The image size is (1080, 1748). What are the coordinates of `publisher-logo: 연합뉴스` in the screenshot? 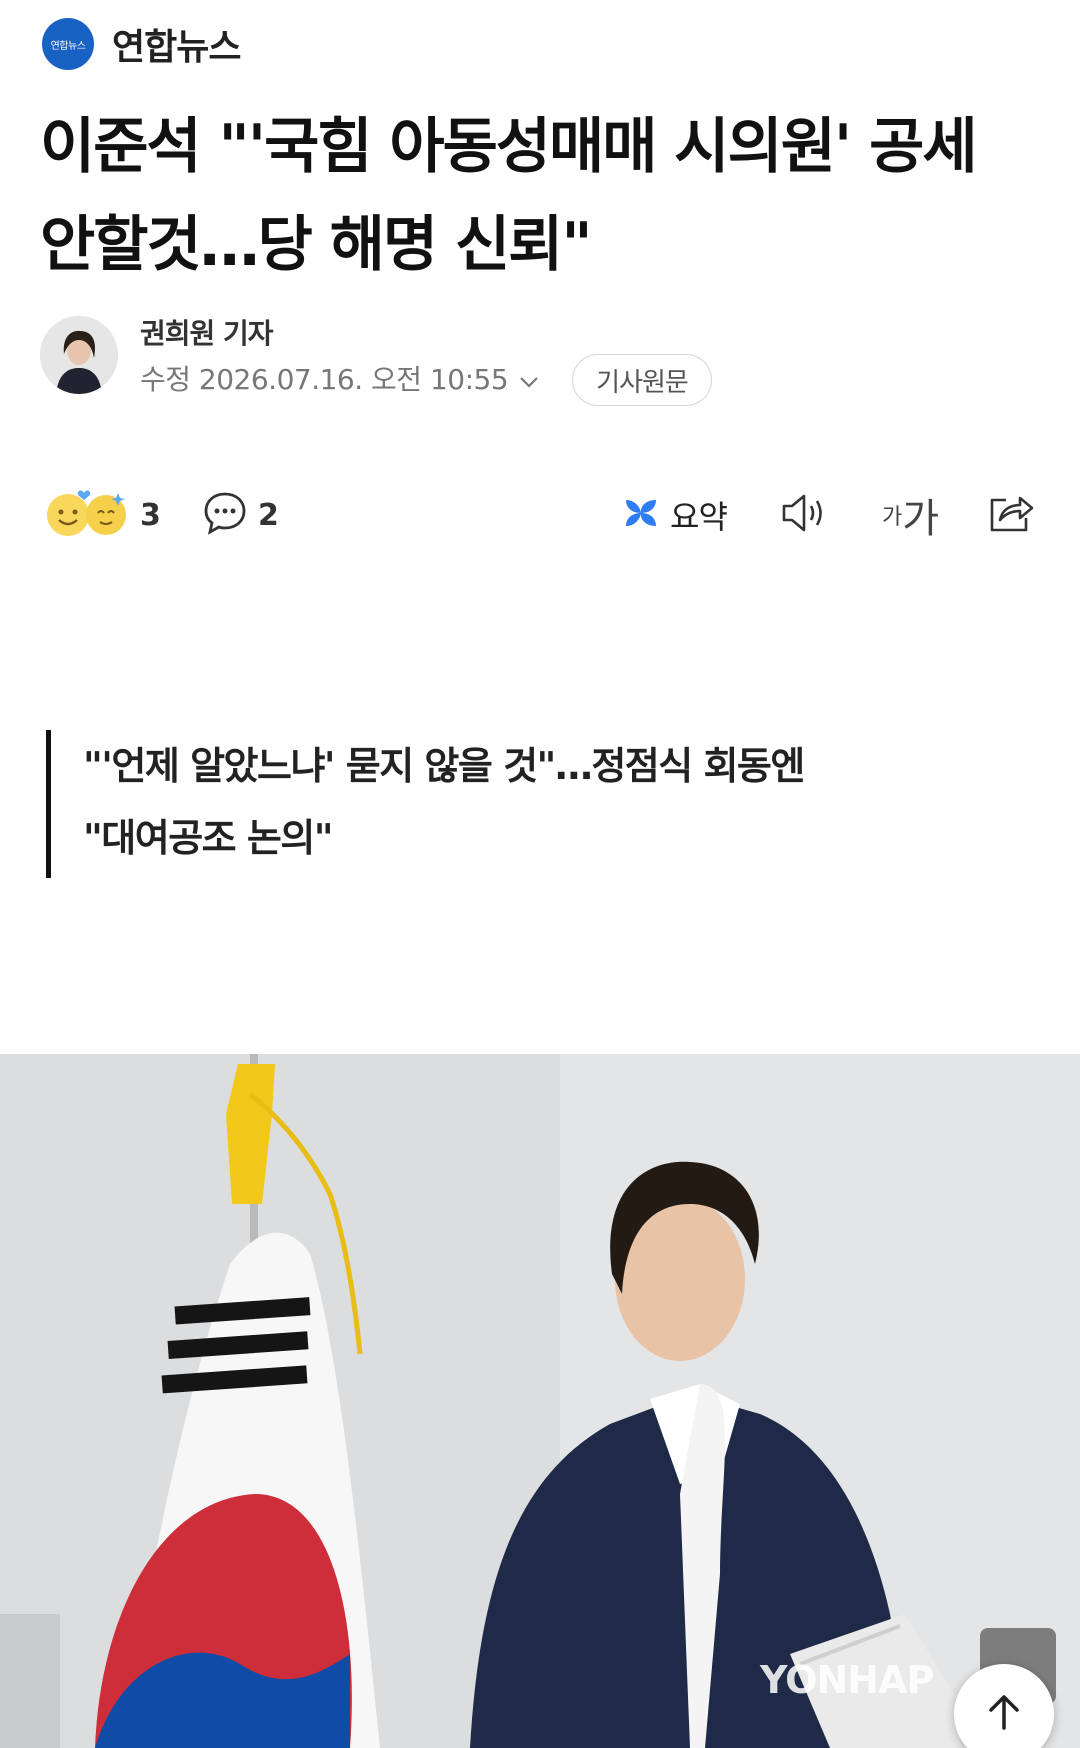 It's located at (68, 44).